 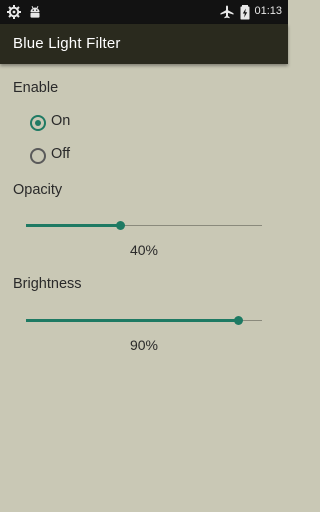 What do you see at coordinates (47, 284) in the screenshot?
I see `brightness-label: Brightness` at bounding box center [47, 284].